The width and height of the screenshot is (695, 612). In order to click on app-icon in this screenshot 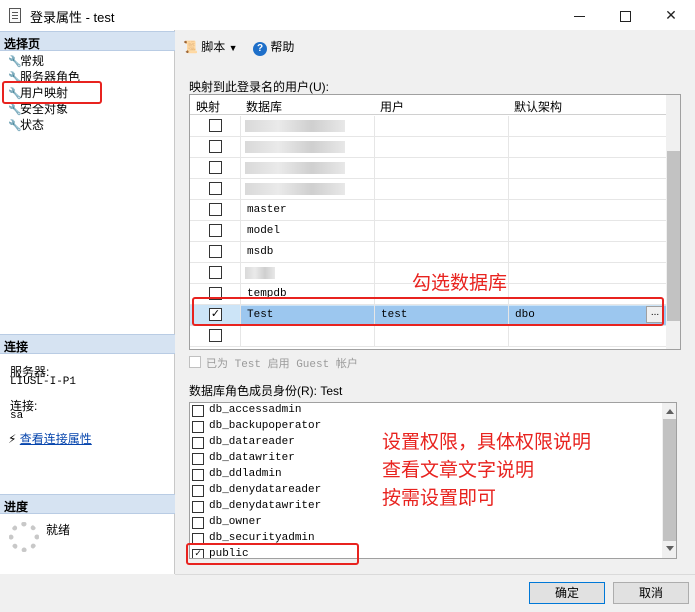, I will do `click(15, 15)`.